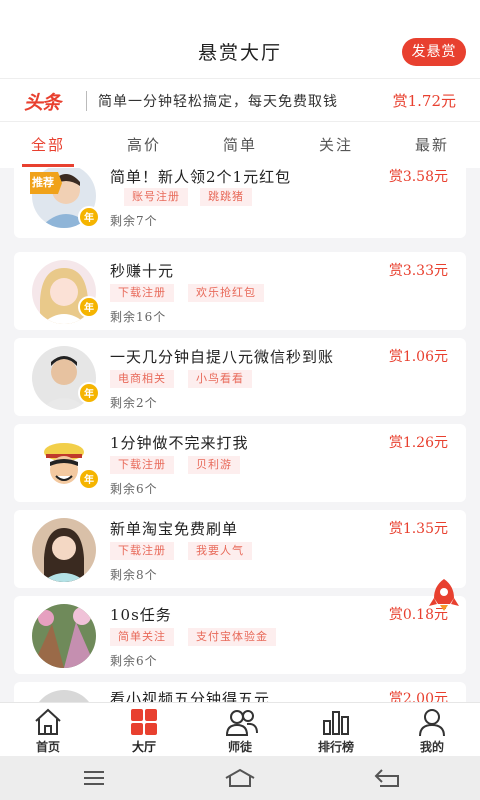 The width and height of the screenshot is (480, 800). Describe the element at coordinates (418, 271) in the screenshot. I see `task-reward: 赏3.33元` at that location.